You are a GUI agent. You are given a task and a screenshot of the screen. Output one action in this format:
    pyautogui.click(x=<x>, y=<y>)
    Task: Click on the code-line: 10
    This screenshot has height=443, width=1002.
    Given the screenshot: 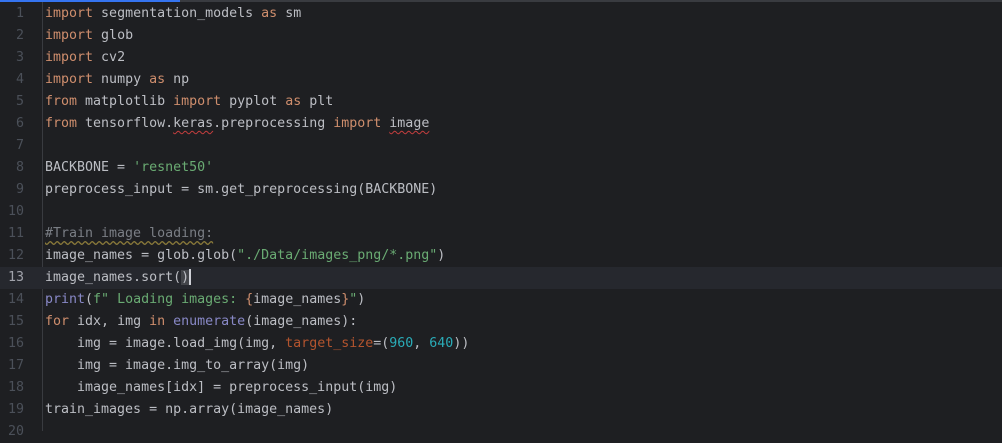 What is the action you would take?
    pyautogui.click(x=501, y=212)
    